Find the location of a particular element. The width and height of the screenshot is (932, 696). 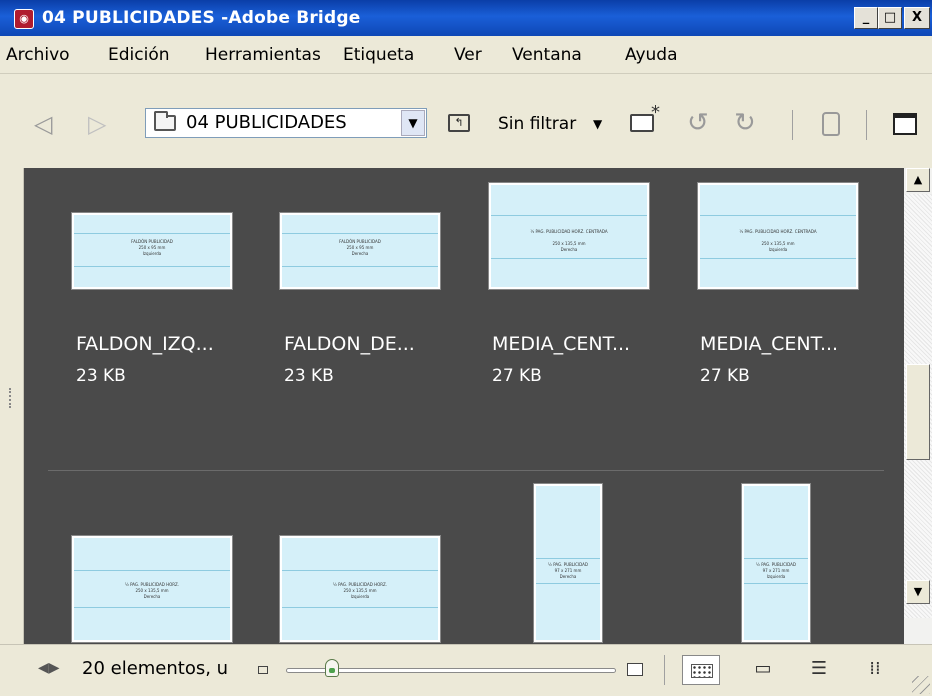

slider-knob is located at coordinates (332, 668).